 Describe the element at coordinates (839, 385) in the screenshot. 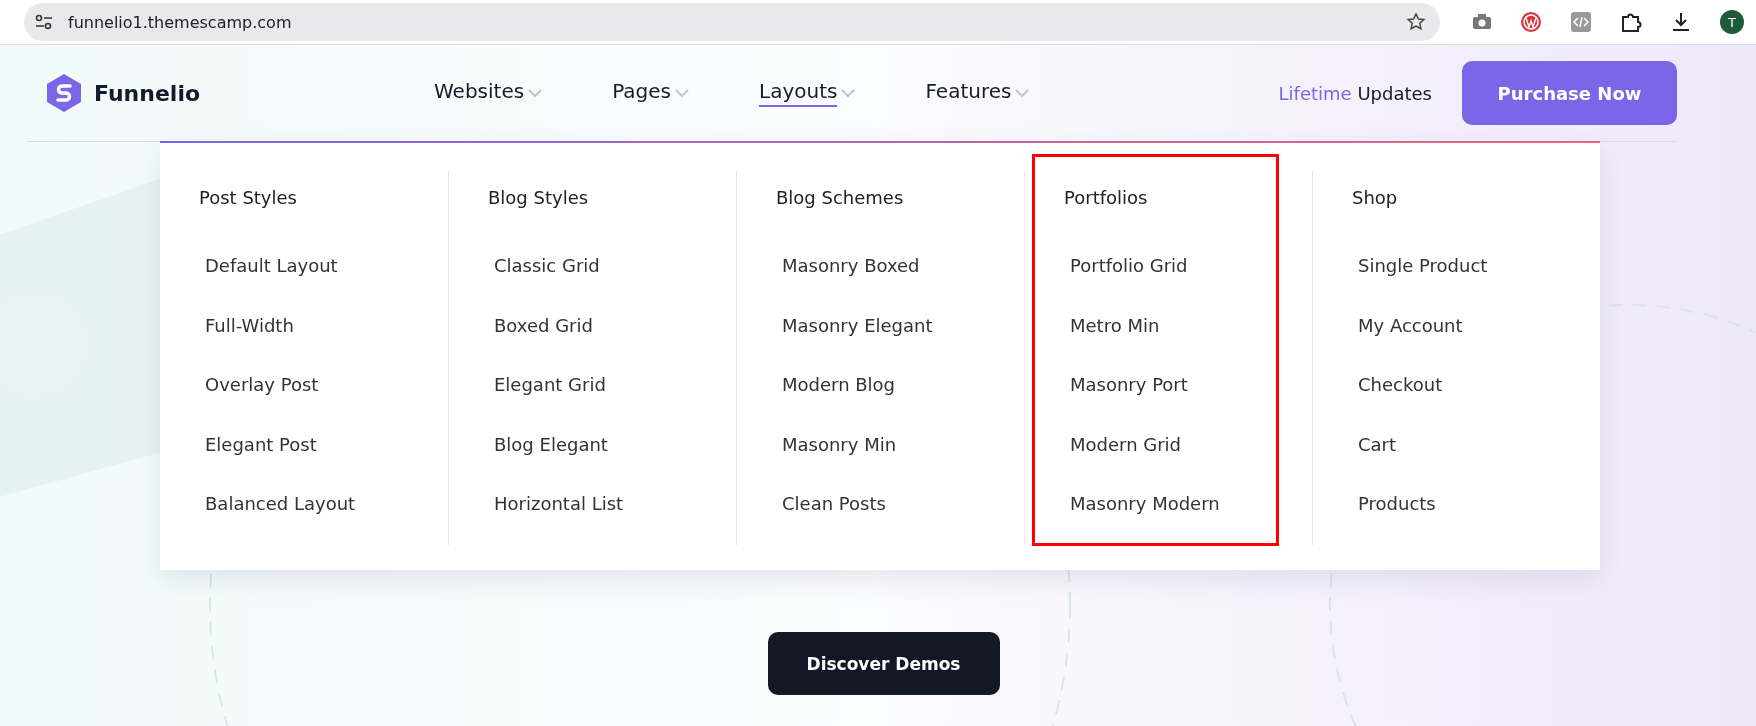

I see `menu-link: Modern Blog` at that location.